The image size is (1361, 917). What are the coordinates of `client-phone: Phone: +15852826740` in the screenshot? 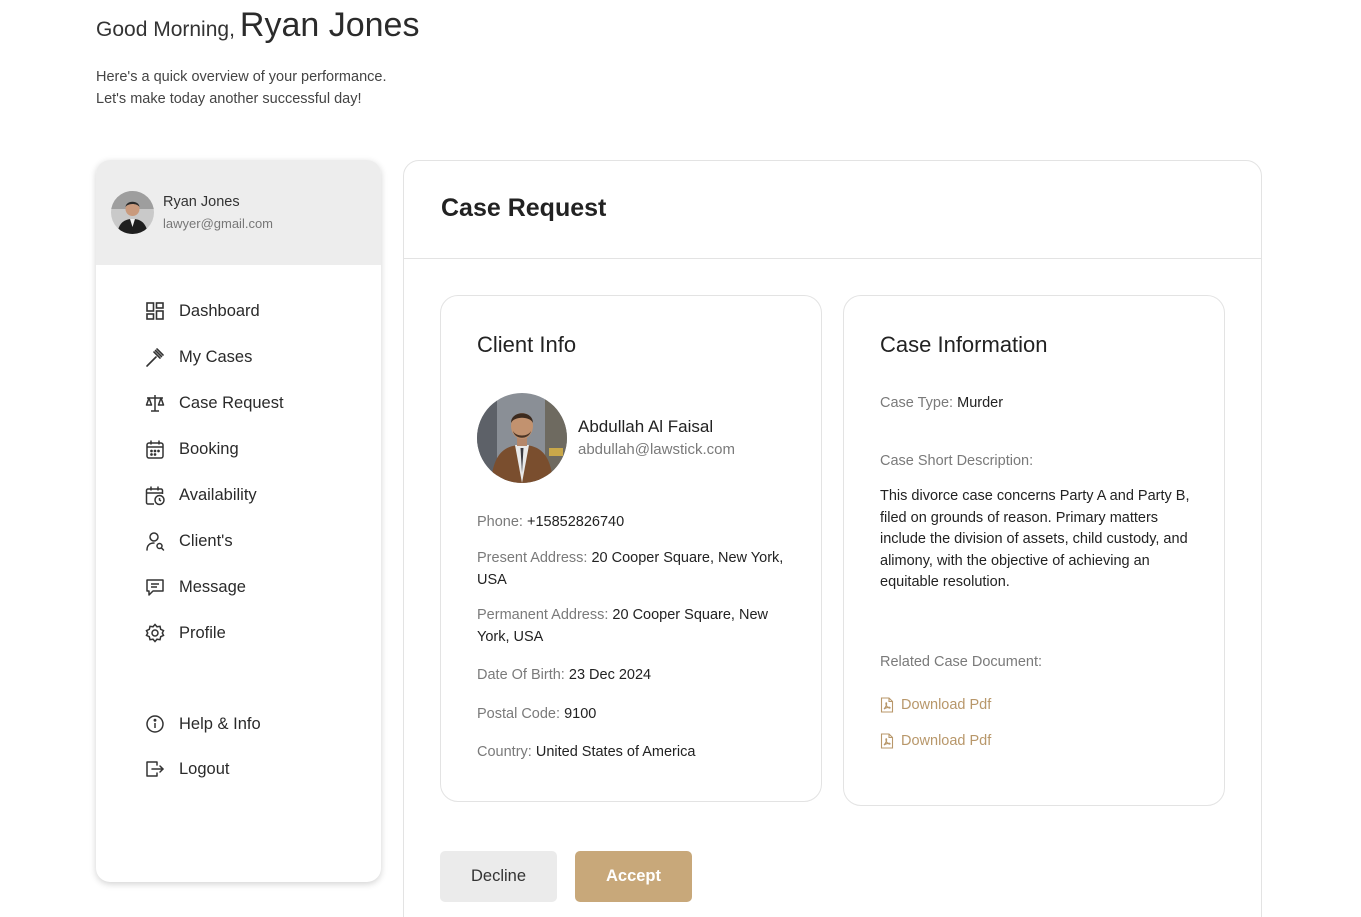 It's located at (632, 522).